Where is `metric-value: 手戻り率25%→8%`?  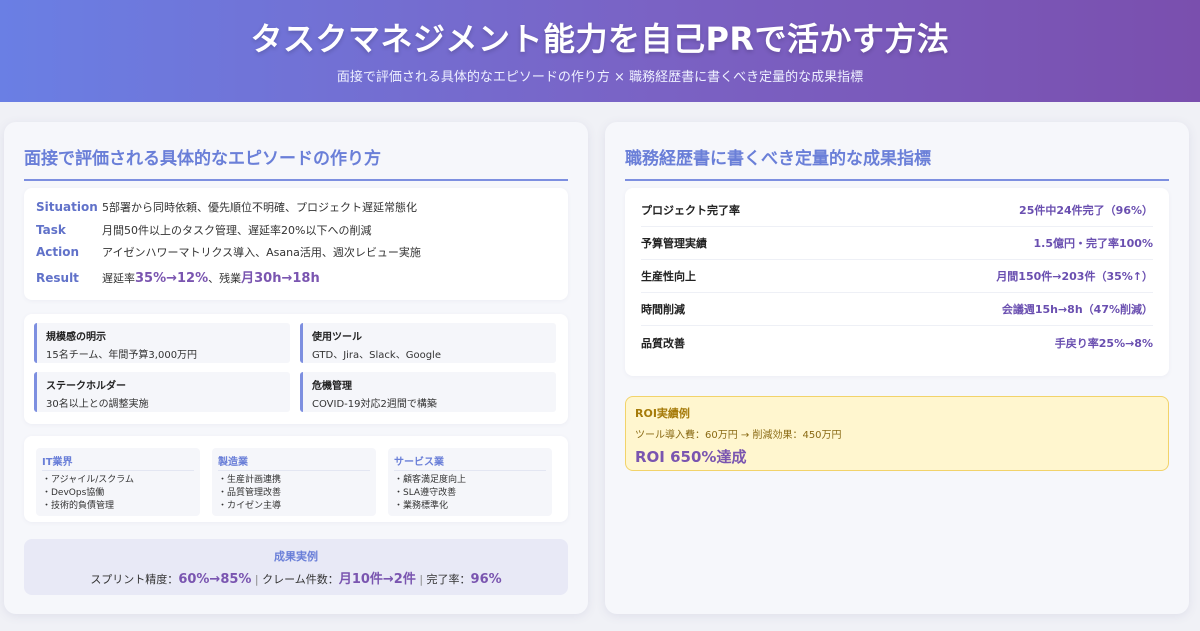
metric-value: 手戻り率25%→8% is located at coordinates (1103, 343).